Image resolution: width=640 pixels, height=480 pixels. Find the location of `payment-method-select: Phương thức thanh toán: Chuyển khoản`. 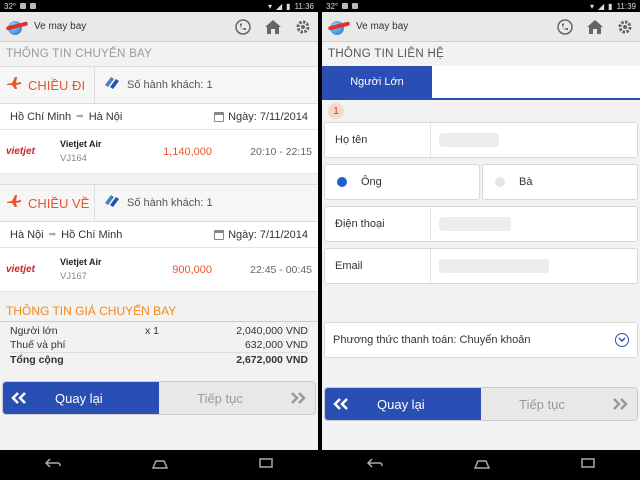

payment-method-select: Phương thức thanh toán: Chuyển khoản is located at coordinates (481, 340).